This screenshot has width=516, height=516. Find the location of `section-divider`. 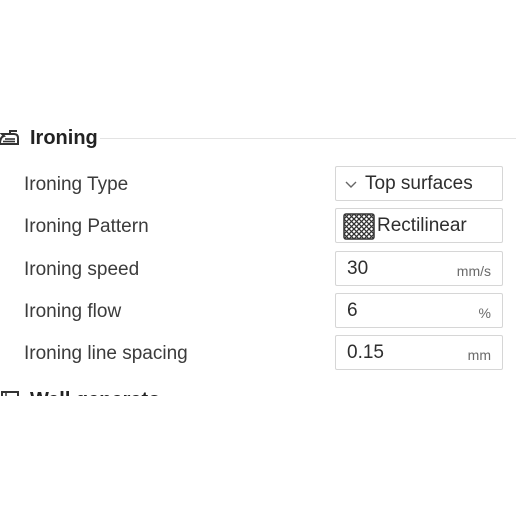

section-divider is located at coordinates (308, 138).